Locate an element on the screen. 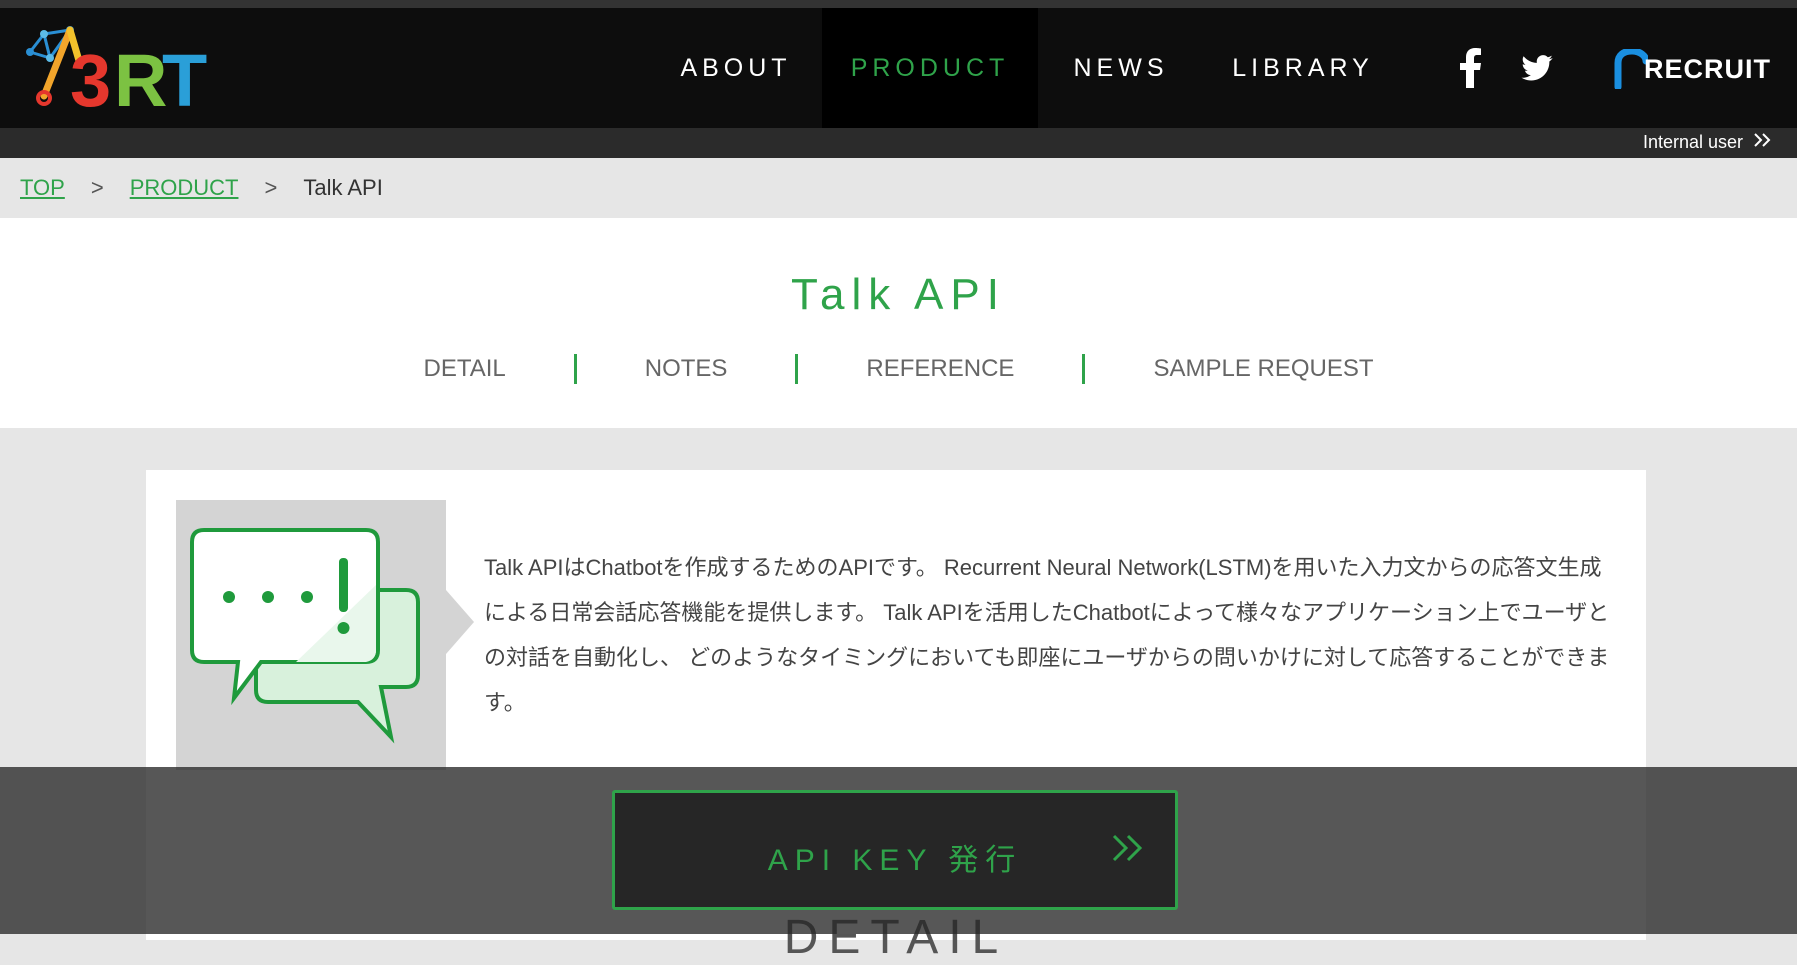 This screenshot has width=1797, height=965. top-stripe is located at coordinates (898, 4).